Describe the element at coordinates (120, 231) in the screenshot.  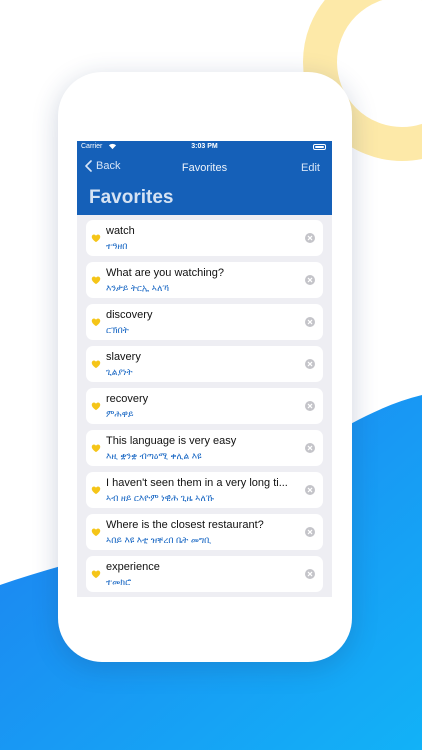
I see `favorite-word: watch` at that location.